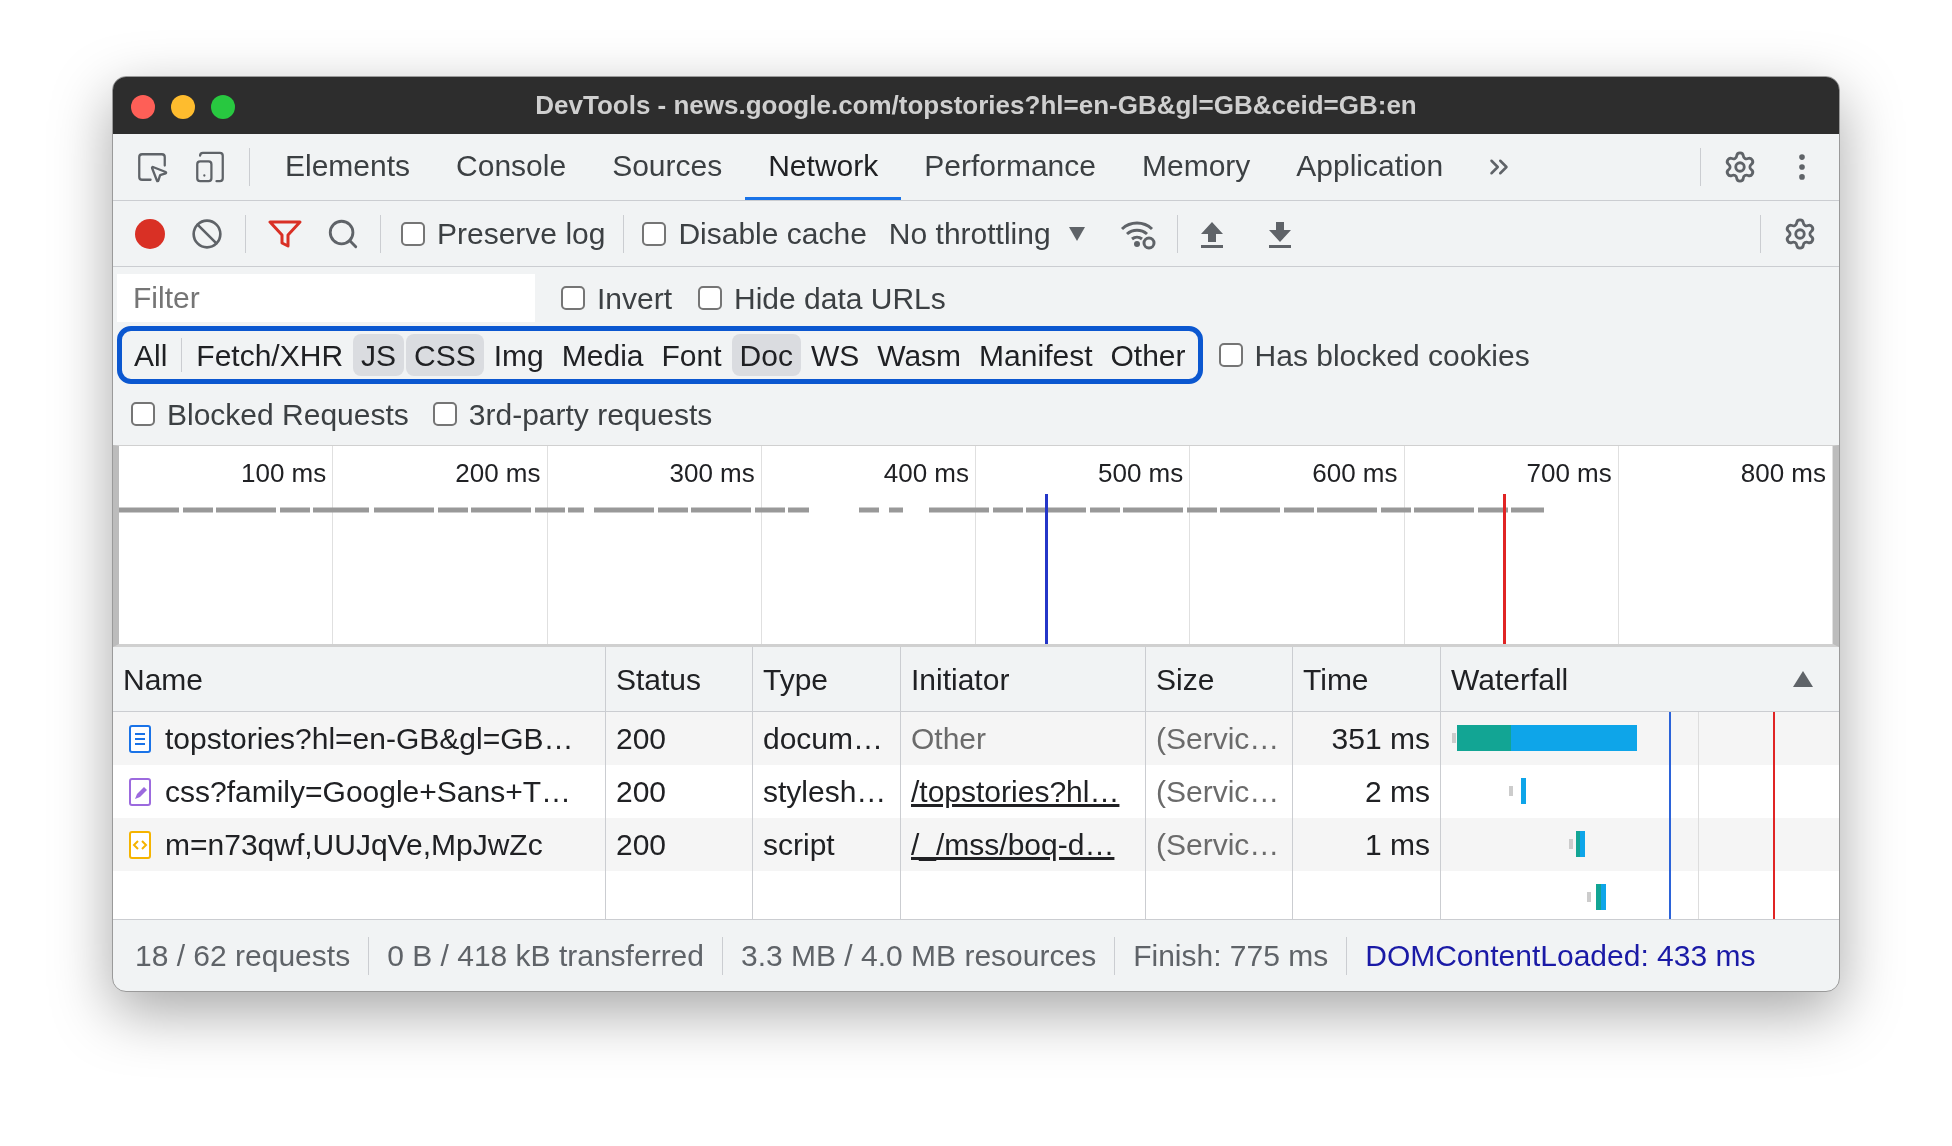  Describe the element at coordinates (1560, 956) in the screenshot. I see `status-text: DOMContentLoaded: 433 ms` at that location.